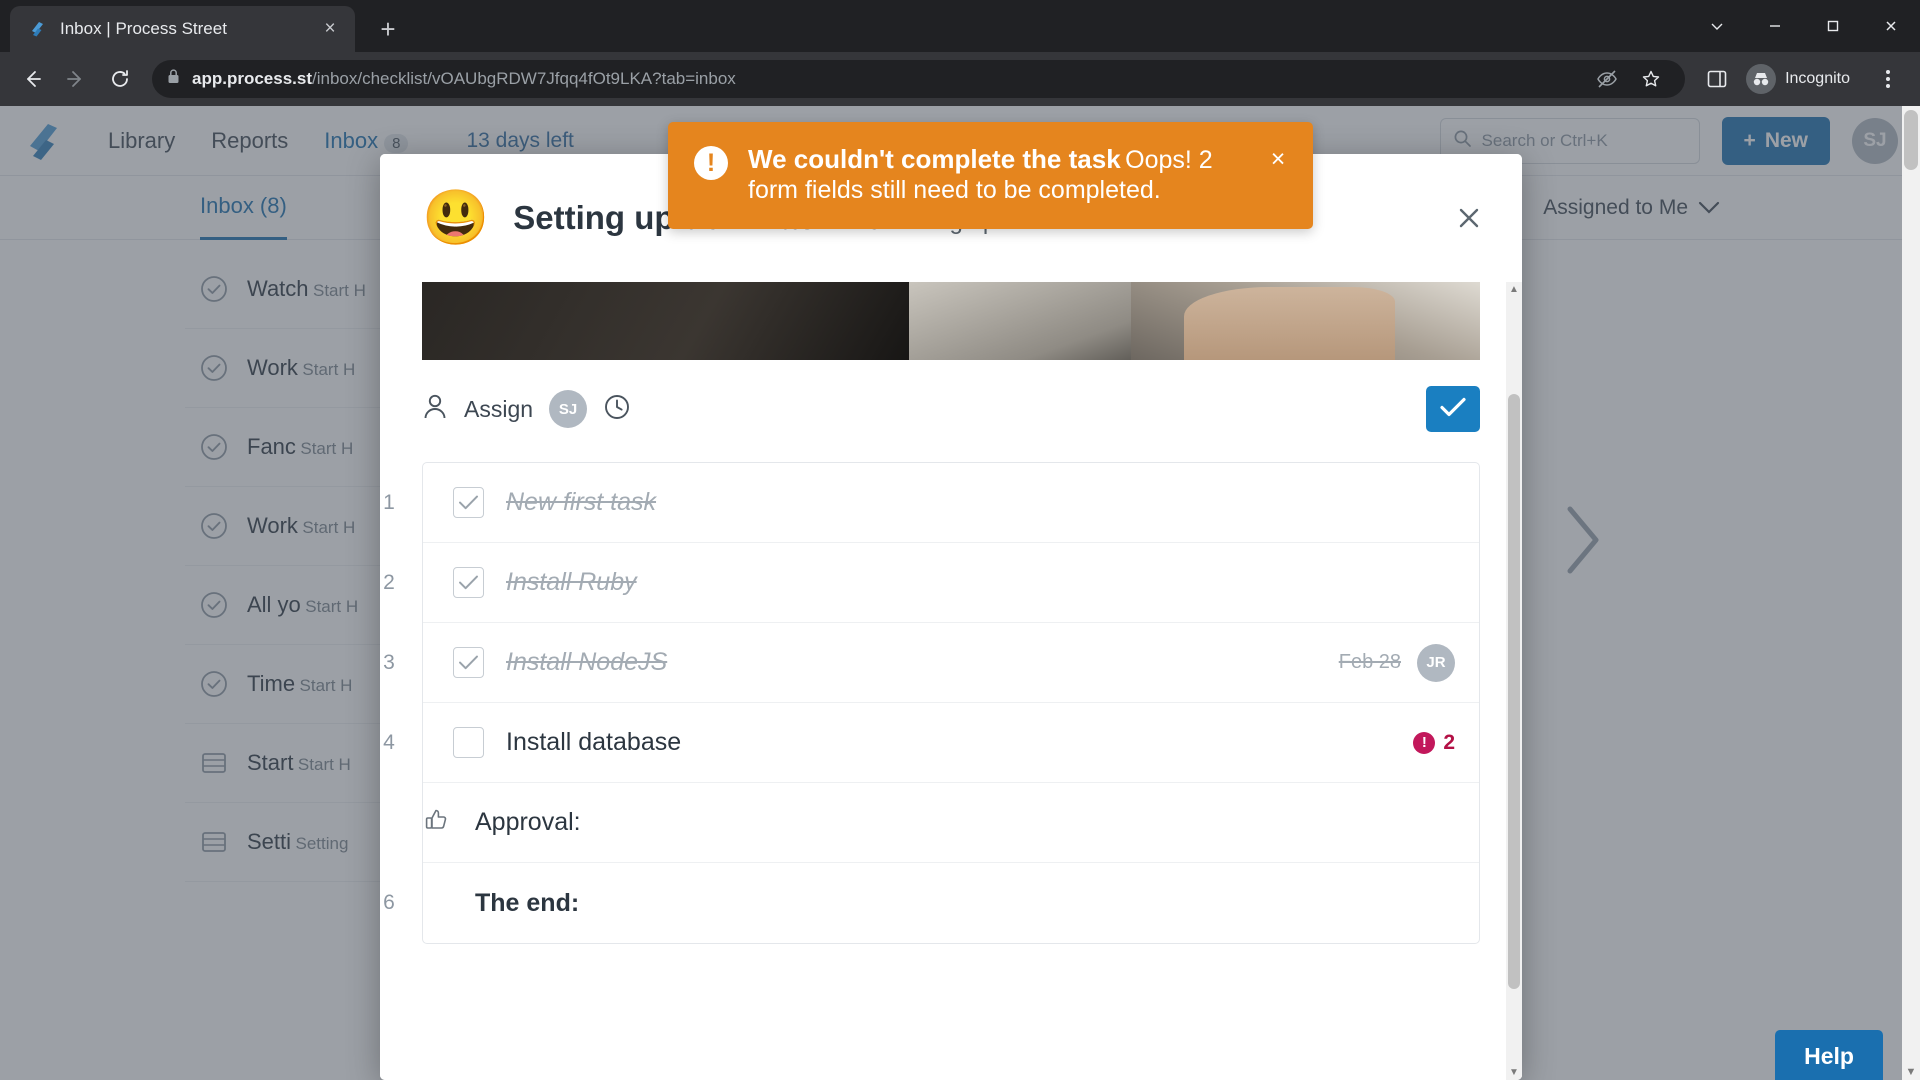  Describe the element at coordinates (389, 502) in the screenshot. I see `task-number: 1` at that location.